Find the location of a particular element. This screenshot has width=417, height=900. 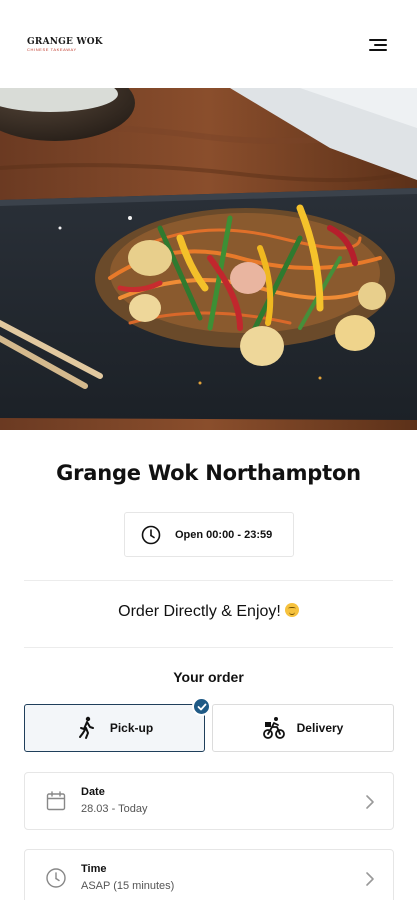

logo-subtitle: CHINESE TAKEAWAY is located at coordinates (52, 49).